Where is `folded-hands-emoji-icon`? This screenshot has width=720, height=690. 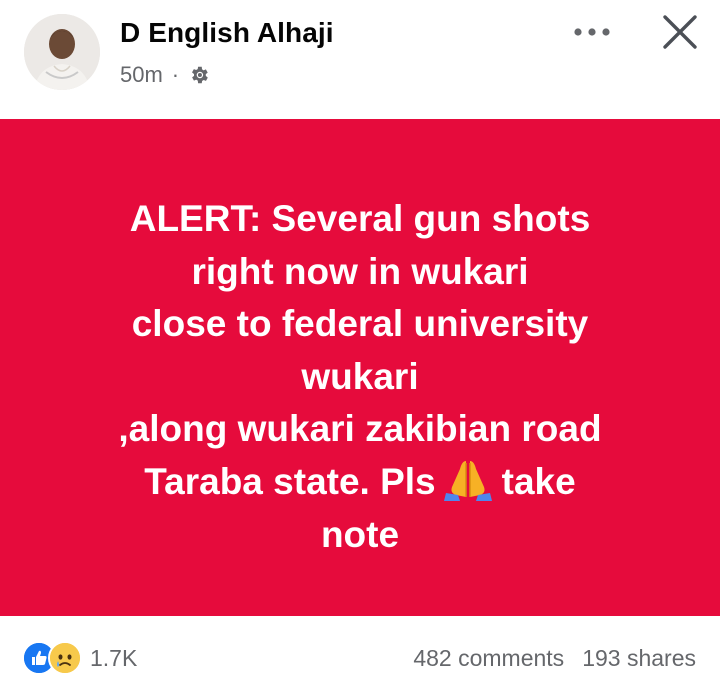 folded-hands-emoji-icon is located at coordinates (468, 479).